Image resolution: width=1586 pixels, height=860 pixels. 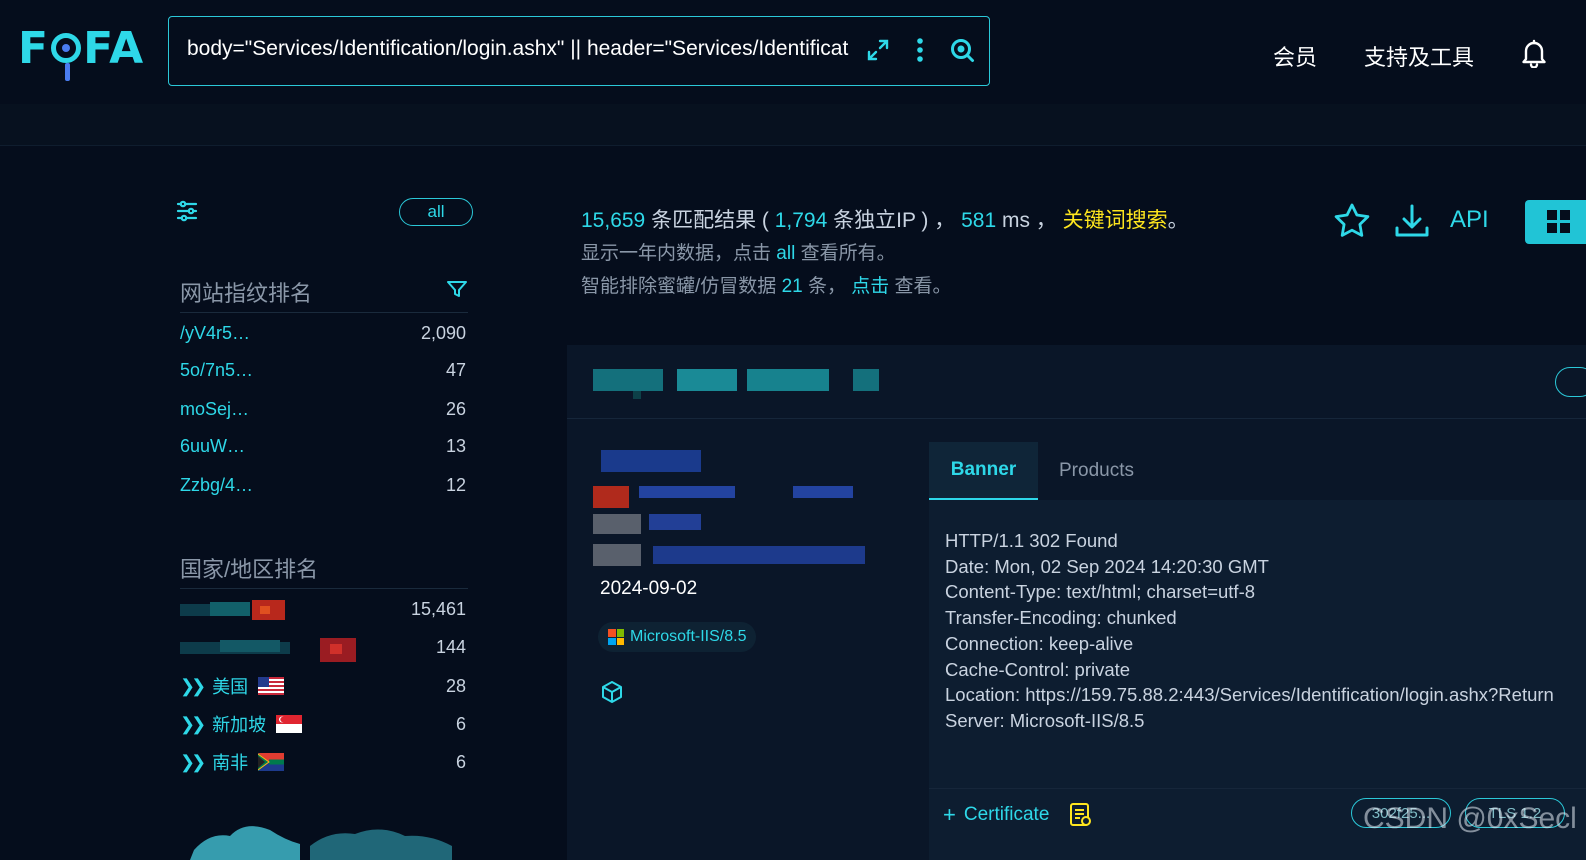 I want to click on country-row: ❯❯ 新加坡 6, so click(x=323, y=724).